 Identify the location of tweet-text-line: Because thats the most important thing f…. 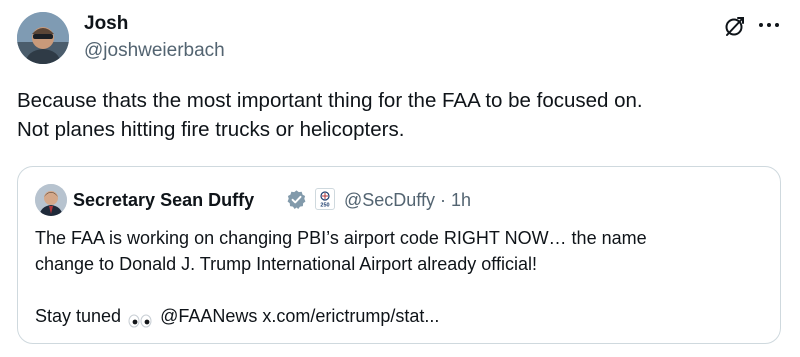
(330, 100).